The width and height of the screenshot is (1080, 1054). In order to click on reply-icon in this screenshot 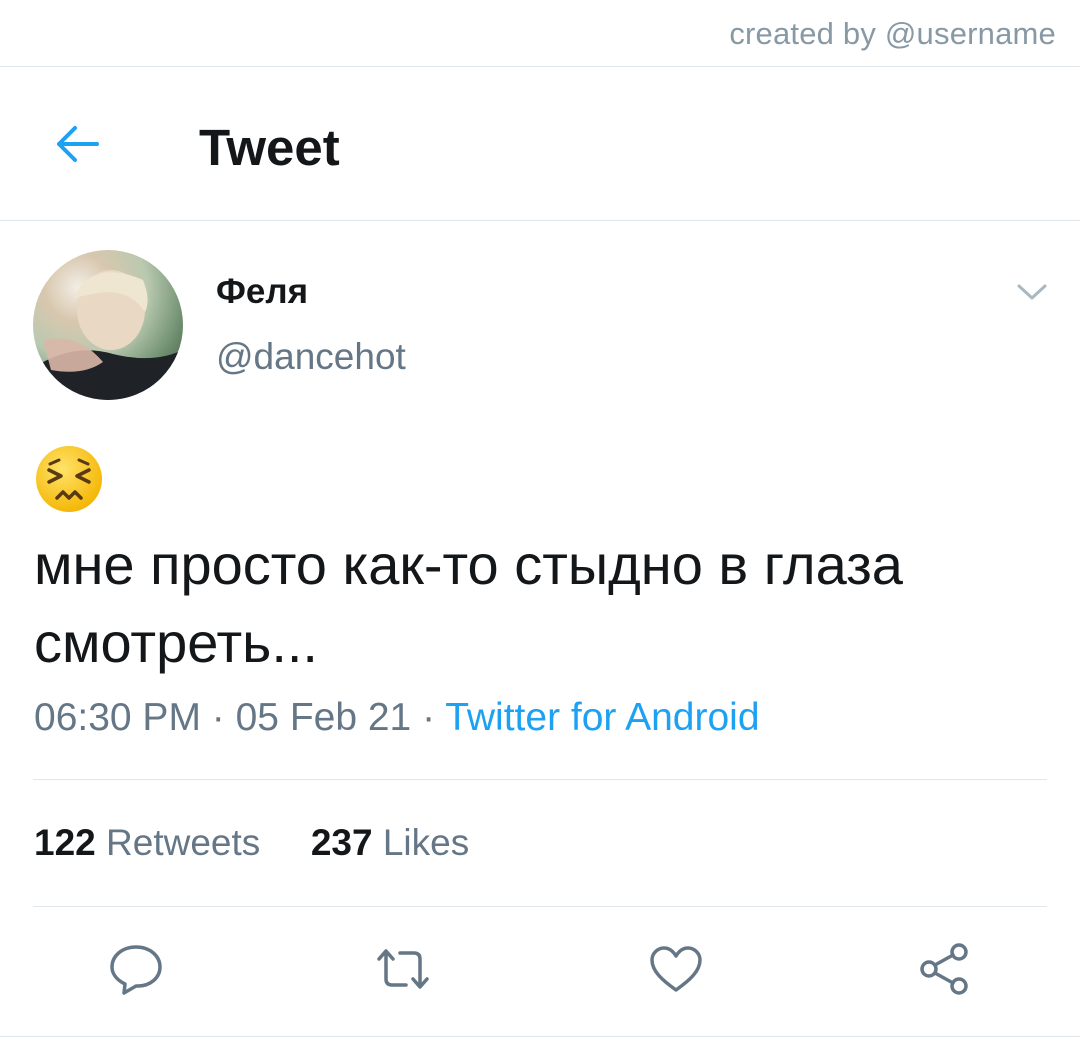, I will do `click(136, 970)`.